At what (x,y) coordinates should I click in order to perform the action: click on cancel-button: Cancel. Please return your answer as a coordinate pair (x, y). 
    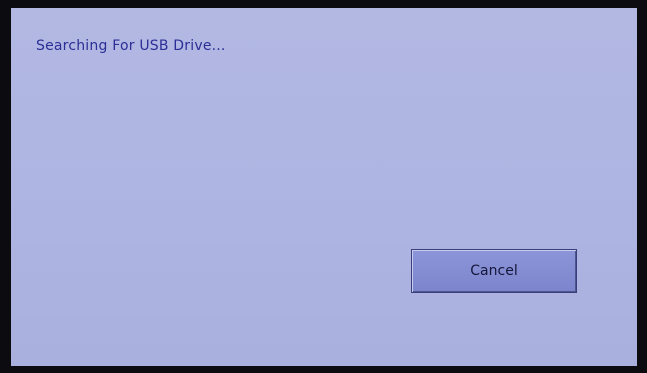
    Looking at the image, I should click on (494, 271).